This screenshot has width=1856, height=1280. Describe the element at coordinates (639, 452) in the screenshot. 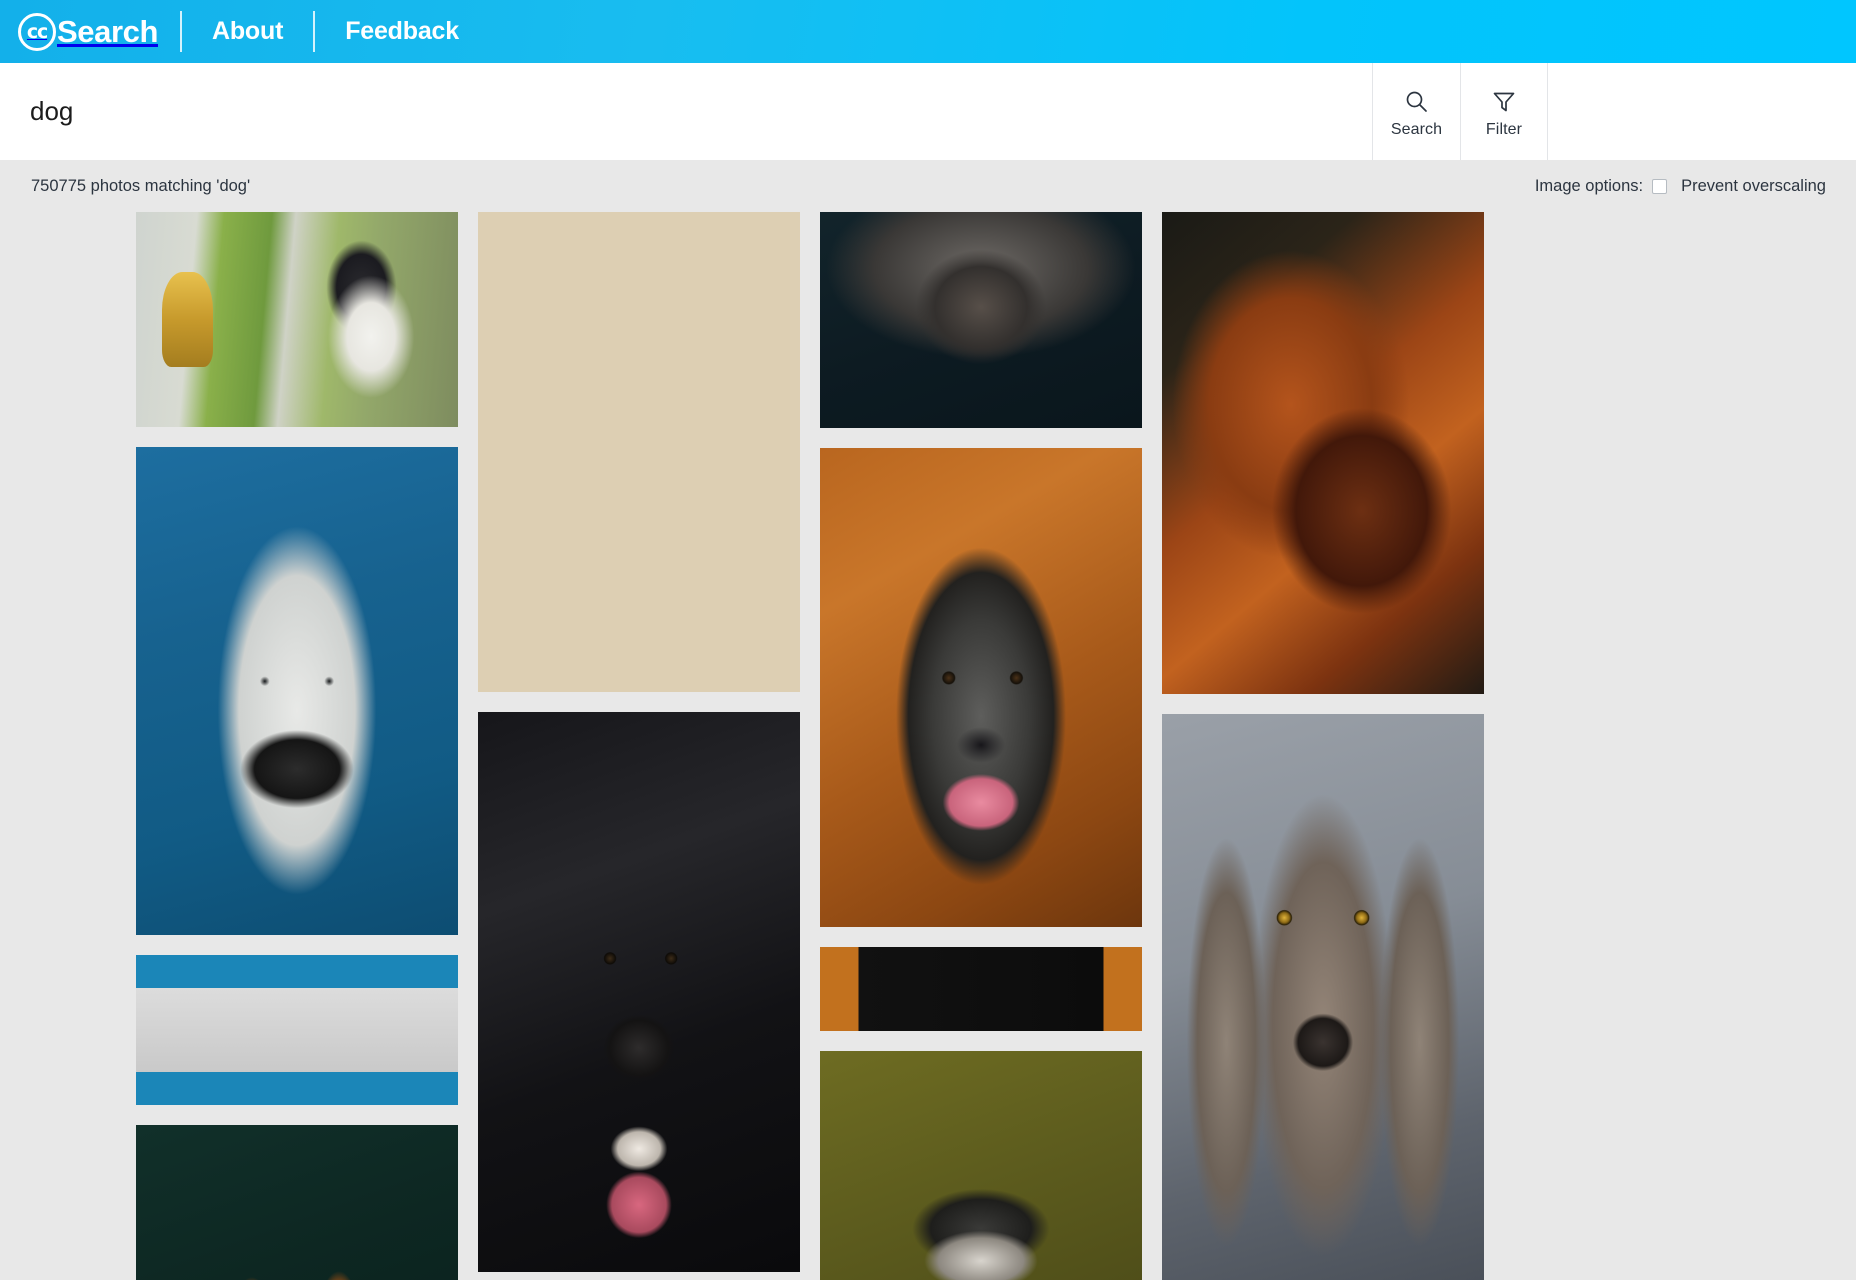

I see `photo-afghan-hound` at that location.